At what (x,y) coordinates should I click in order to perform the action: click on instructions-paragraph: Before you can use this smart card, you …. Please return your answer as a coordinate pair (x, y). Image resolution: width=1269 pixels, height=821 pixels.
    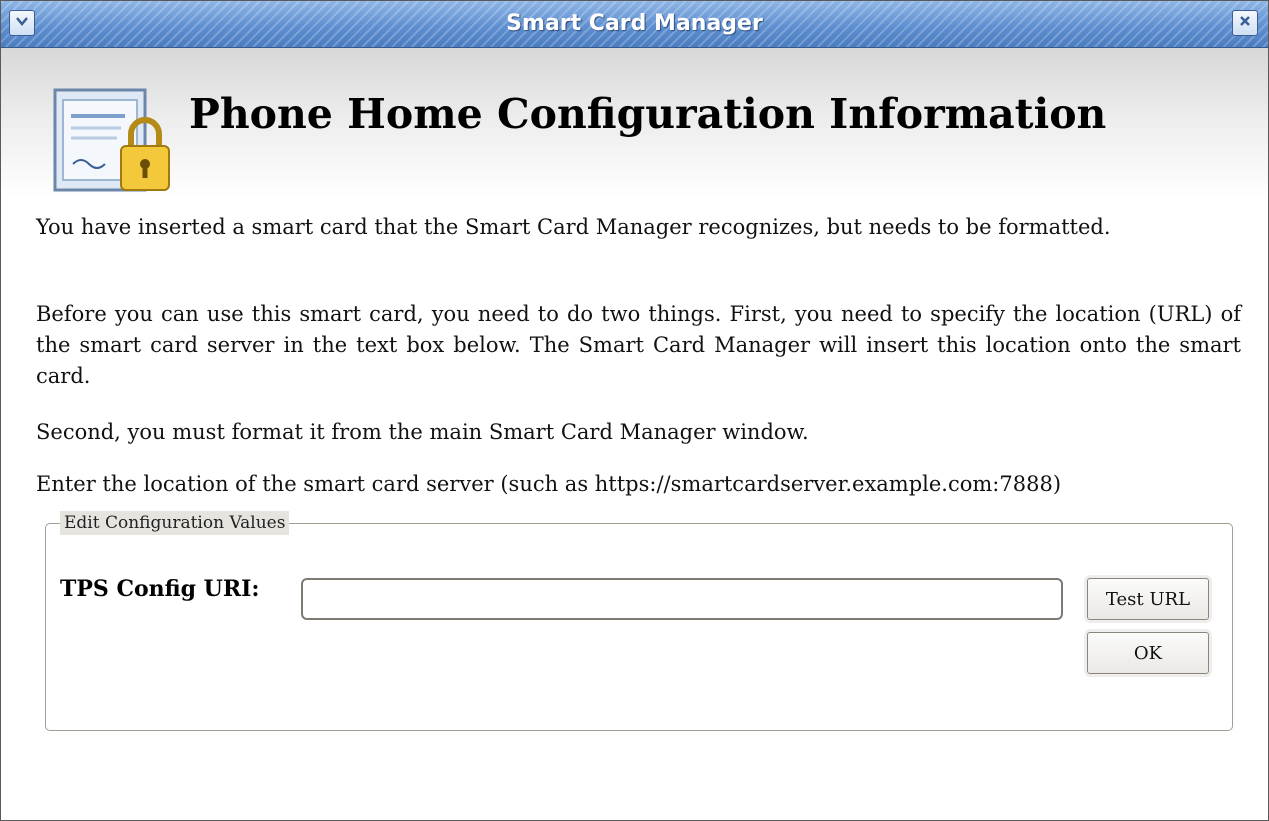
    Looking at the image, I should click on (638, 345).